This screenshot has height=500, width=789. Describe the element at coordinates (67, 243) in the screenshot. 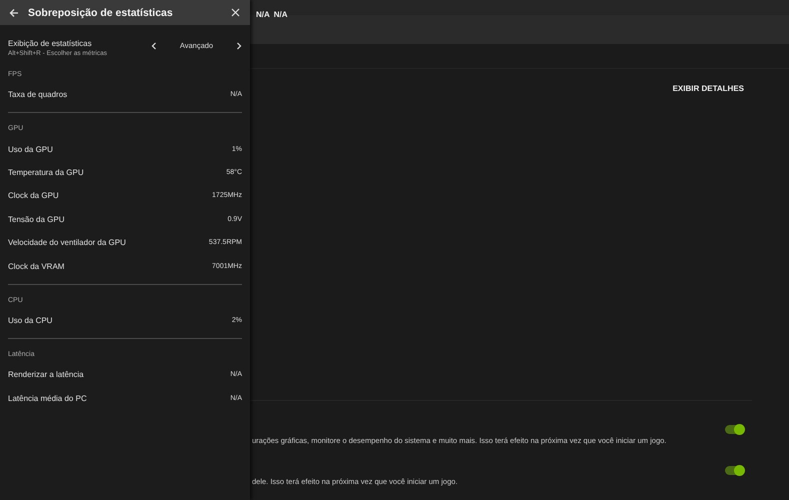

I see `metric-label: Velocidade do ventilador da GPU` at that location.